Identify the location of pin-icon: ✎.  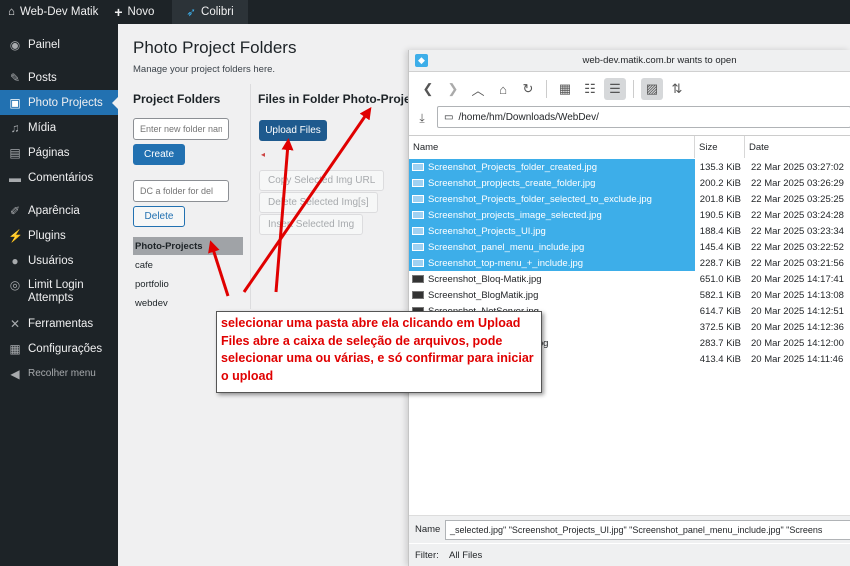
(15, 77).